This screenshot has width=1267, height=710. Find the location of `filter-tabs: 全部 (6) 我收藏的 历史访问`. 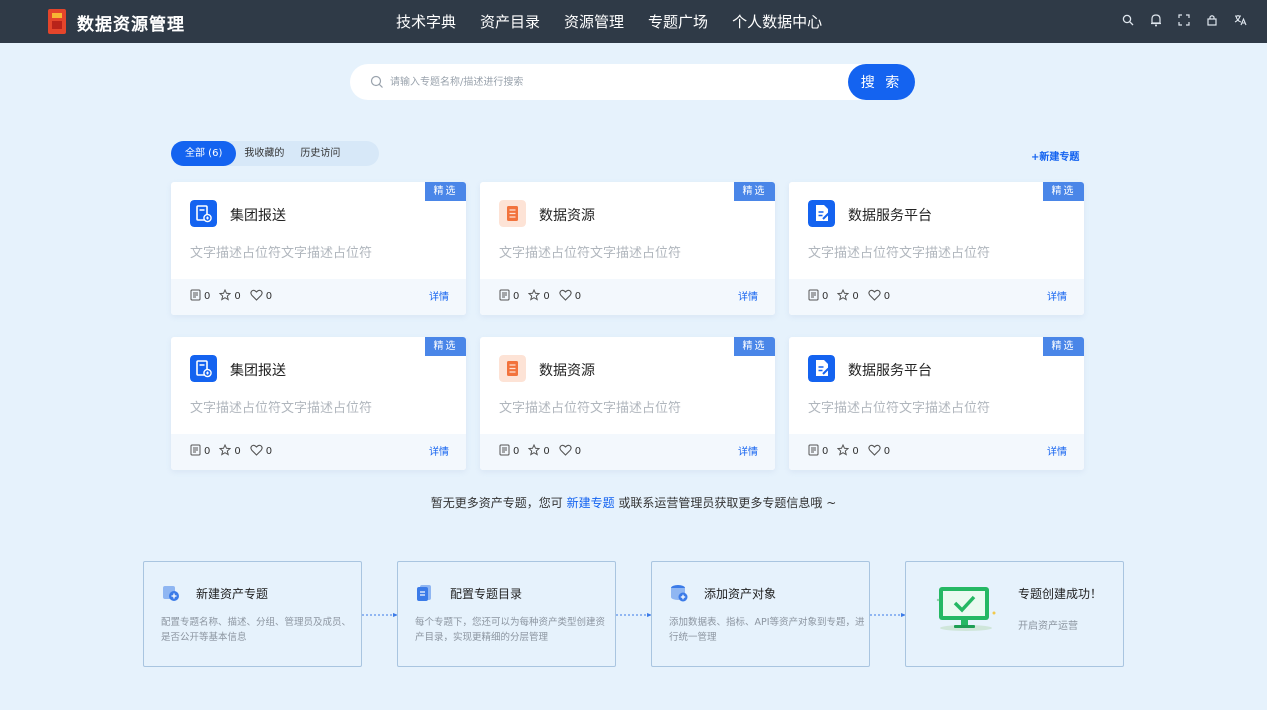

filter-tabs: 全部 (6) 我收藏的 历史访问 is located at coordinates (275, 153).